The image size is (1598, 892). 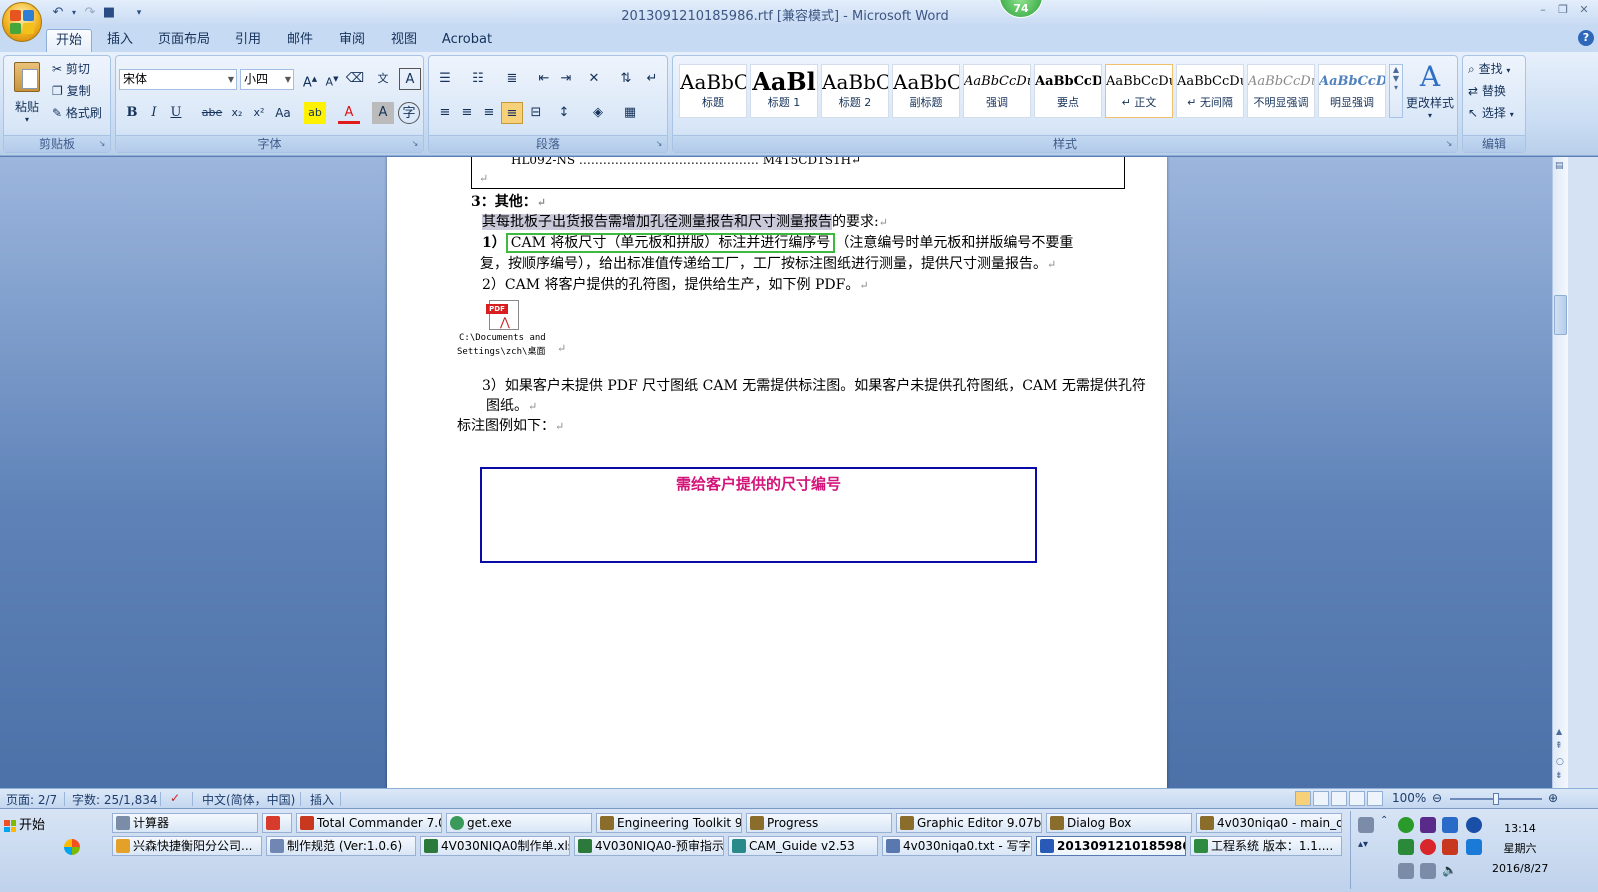 What do you see at coordinates (1474, 825) in the screenshot?
I see `bluetooth-icon` at bounding box center [1474, 825].